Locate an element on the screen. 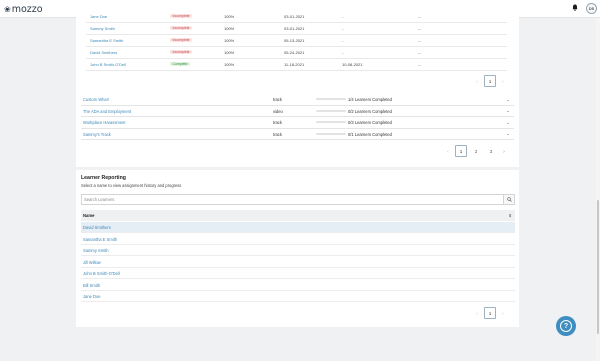 This screenshot has height=361, width=600. question-icon: ? is located at coordinates (566, 326).